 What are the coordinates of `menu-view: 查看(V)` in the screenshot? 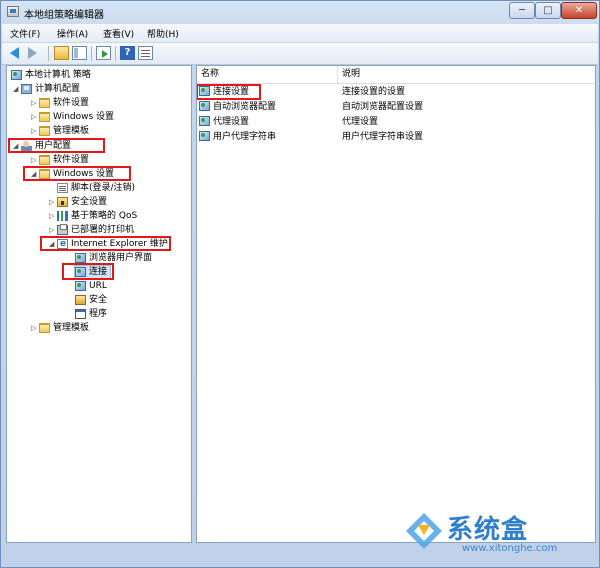 It's located at (118, 33).